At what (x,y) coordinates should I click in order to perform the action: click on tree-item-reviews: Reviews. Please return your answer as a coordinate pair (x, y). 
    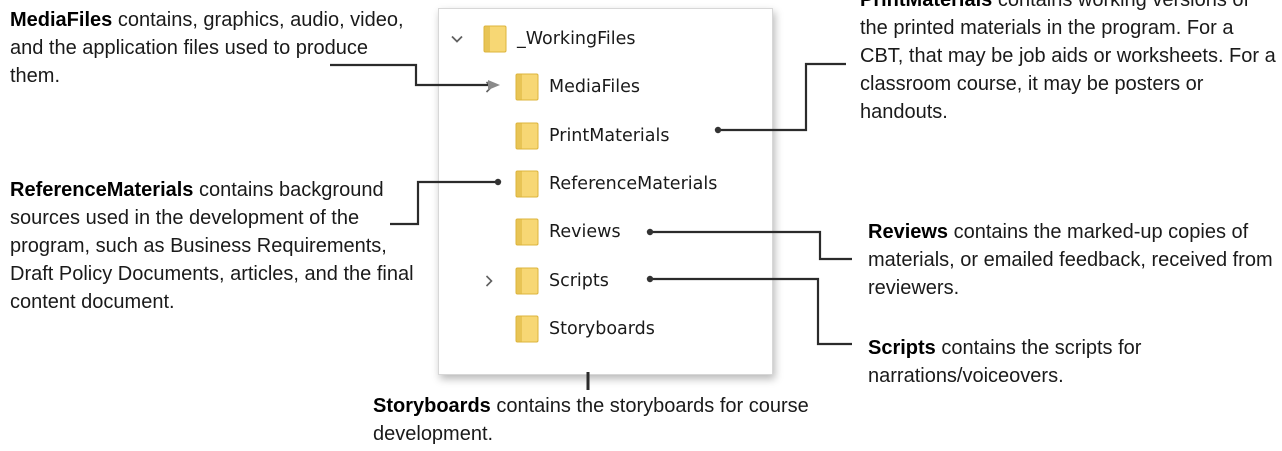
    Looking at the image, I should click on (568, 232).